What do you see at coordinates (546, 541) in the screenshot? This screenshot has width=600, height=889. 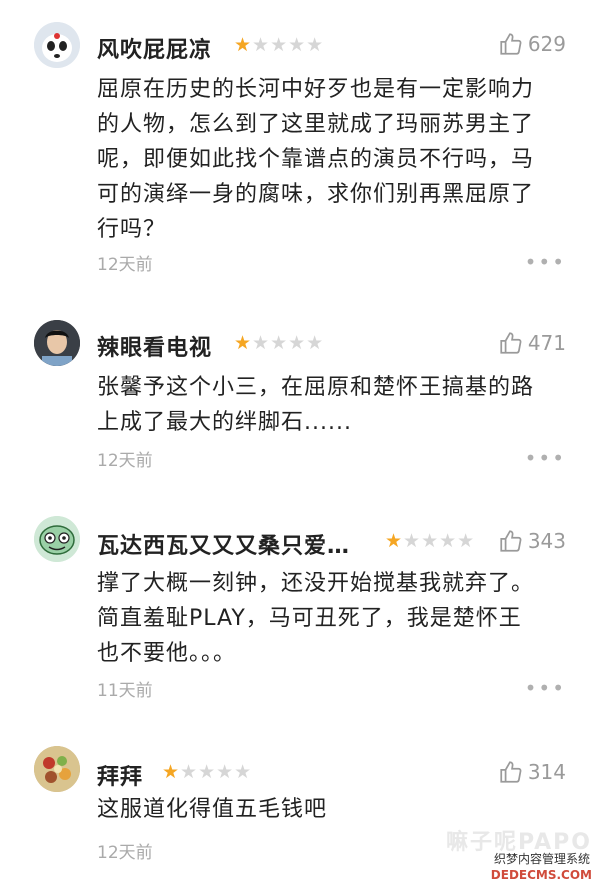 I see `like-count: 343` at bounding box center [546, 541].